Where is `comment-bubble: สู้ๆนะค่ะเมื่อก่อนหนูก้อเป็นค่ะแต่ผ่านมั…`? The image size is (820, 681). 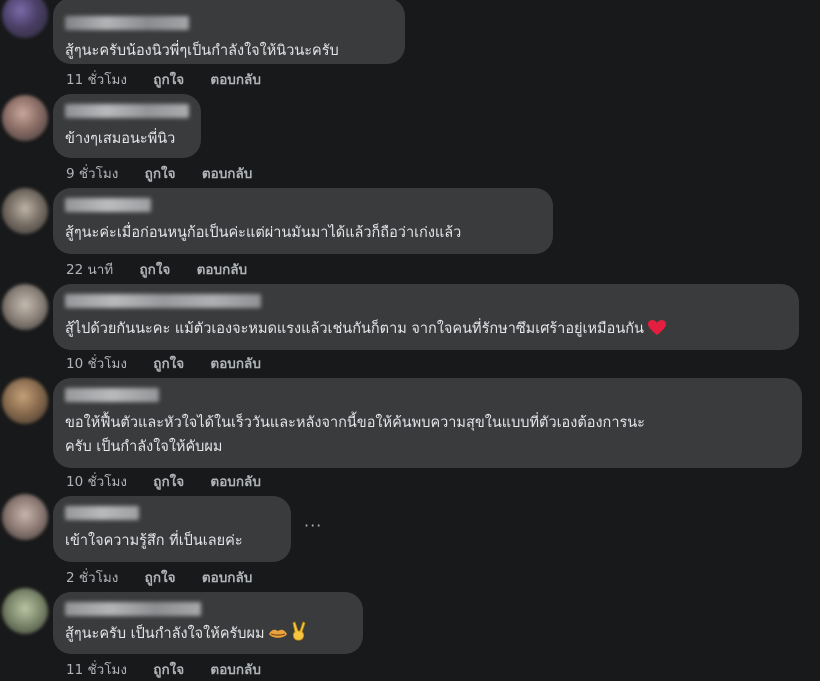 comment-bubble: สู้ๆนะค่ะเมื่อก่อนหนูก้อเป็นค่ะแต่ผ่านมั… is located at coordinates (303, 221).